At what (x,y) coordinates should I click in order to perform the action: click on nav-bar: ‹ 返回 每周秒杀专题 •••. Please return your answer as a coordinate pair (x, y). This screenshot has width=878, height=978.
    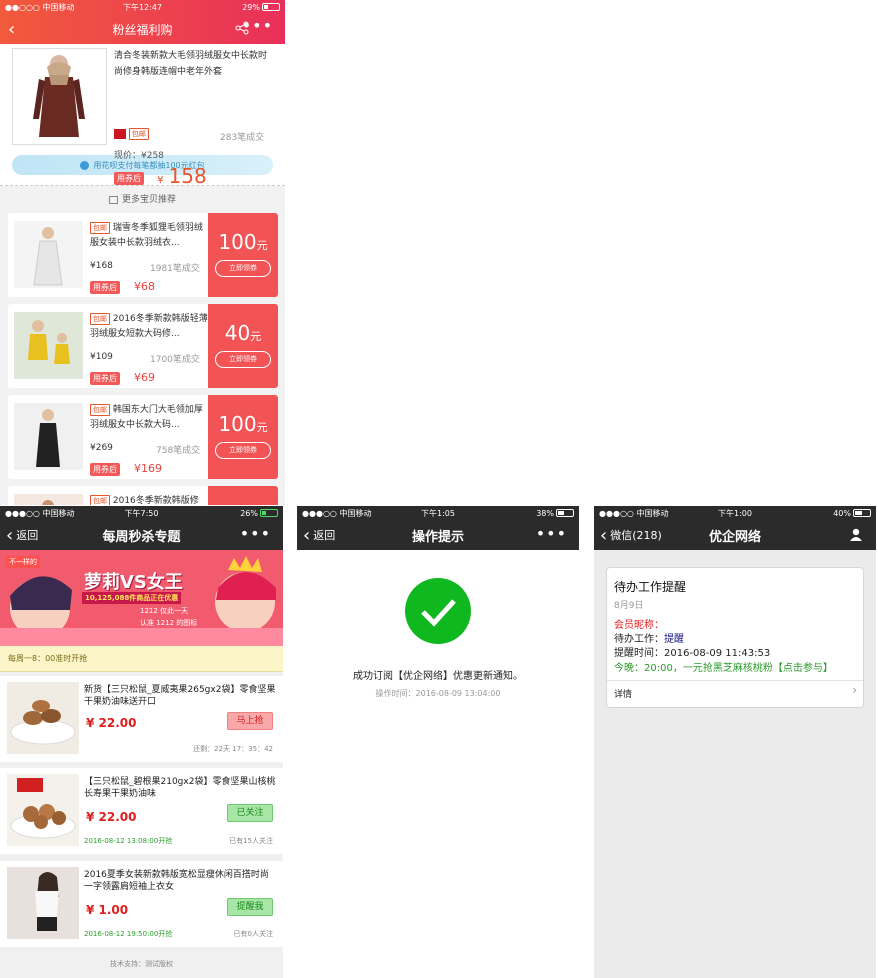
    Looking at the image, I should click on (141, 535).